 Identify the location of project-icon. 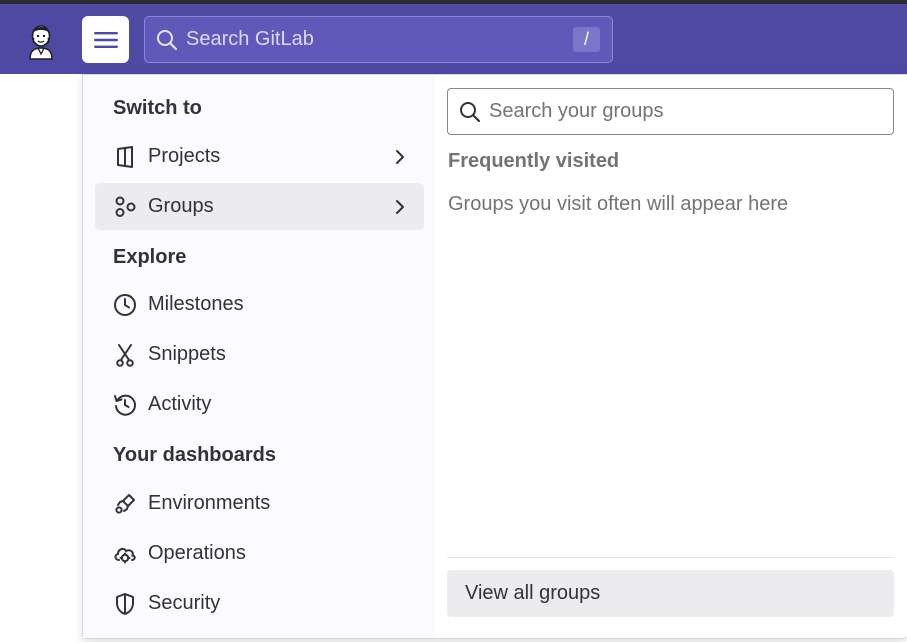
(125, 157).